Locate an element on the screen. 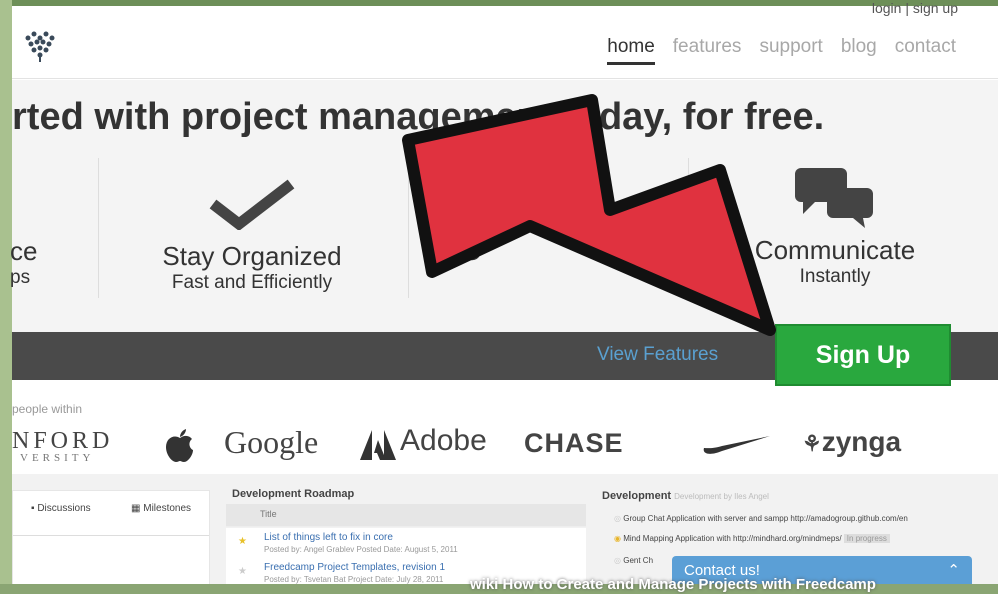 The height and width of the screenshot is (594, 998). nav-features: features is located at coordinates (707, 50).